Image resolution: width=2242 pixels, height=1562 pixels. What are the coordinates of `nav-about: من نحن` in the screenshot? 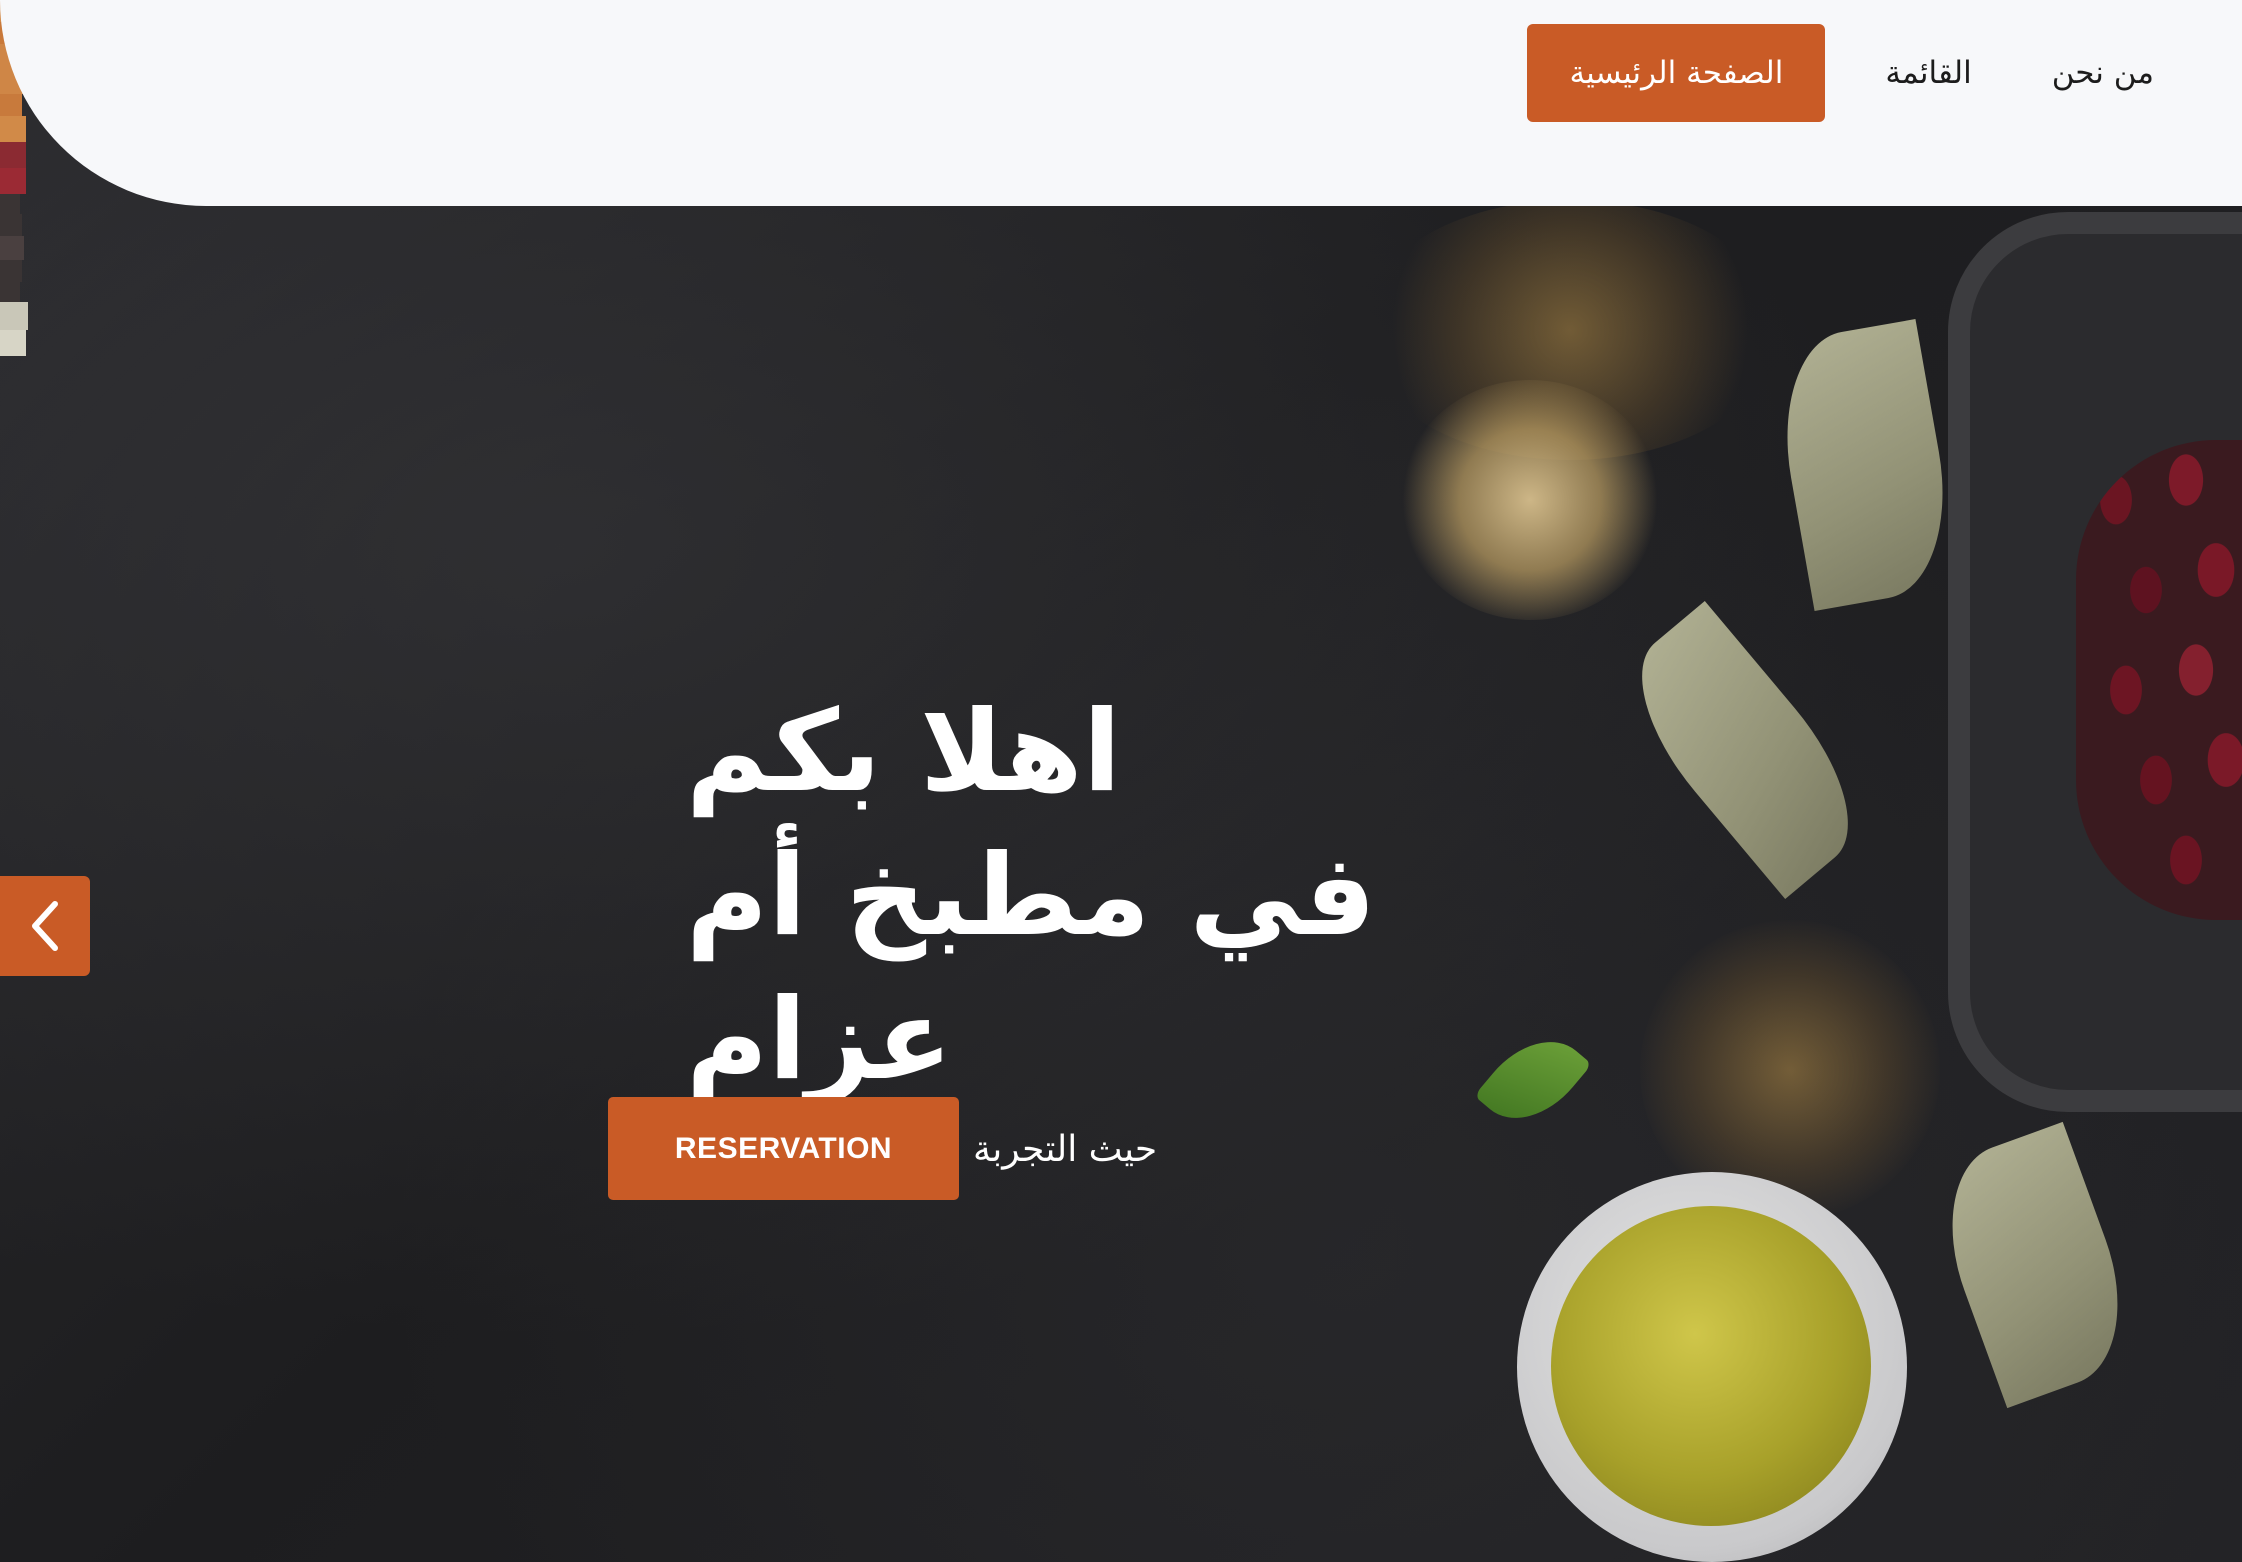 It's located at (2103, 73).